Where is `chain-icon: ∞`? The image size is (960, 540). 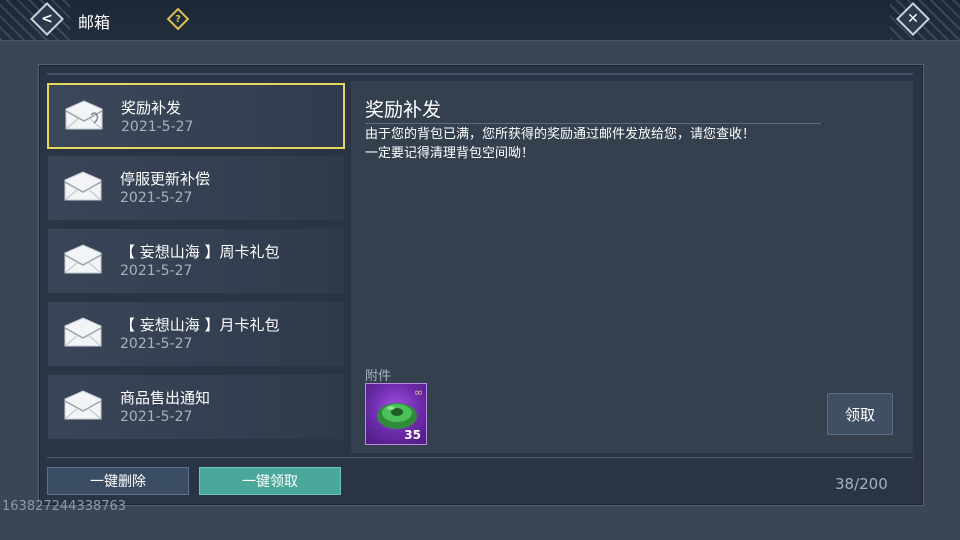
chain-icon: ∞ is located at coordinates (418, 392).